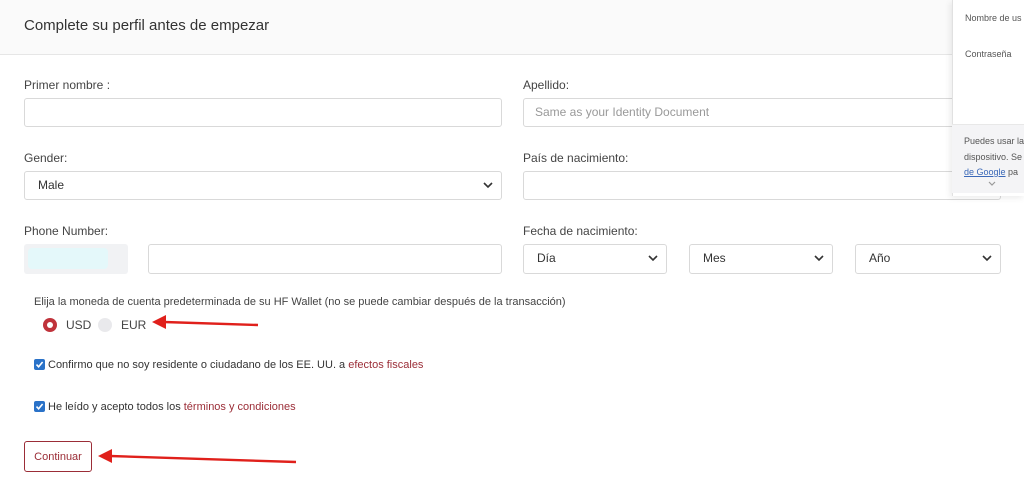  What do you see at coordinates (880, 258) in the screenshot?
I see `birth-year-value: Año` at bounding box center [880, 258].